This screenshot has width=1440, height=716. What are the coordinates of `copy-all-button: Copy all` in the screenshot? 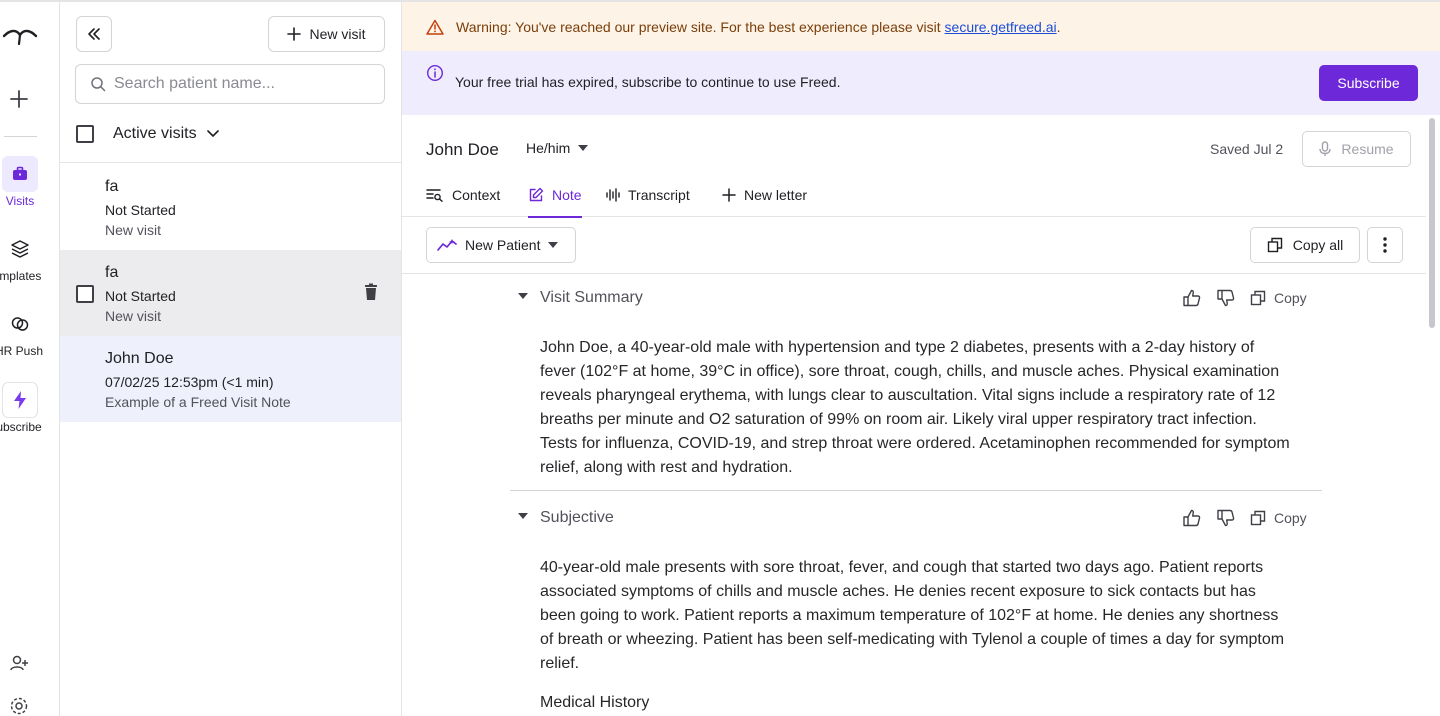 It's located at (1305, 245).